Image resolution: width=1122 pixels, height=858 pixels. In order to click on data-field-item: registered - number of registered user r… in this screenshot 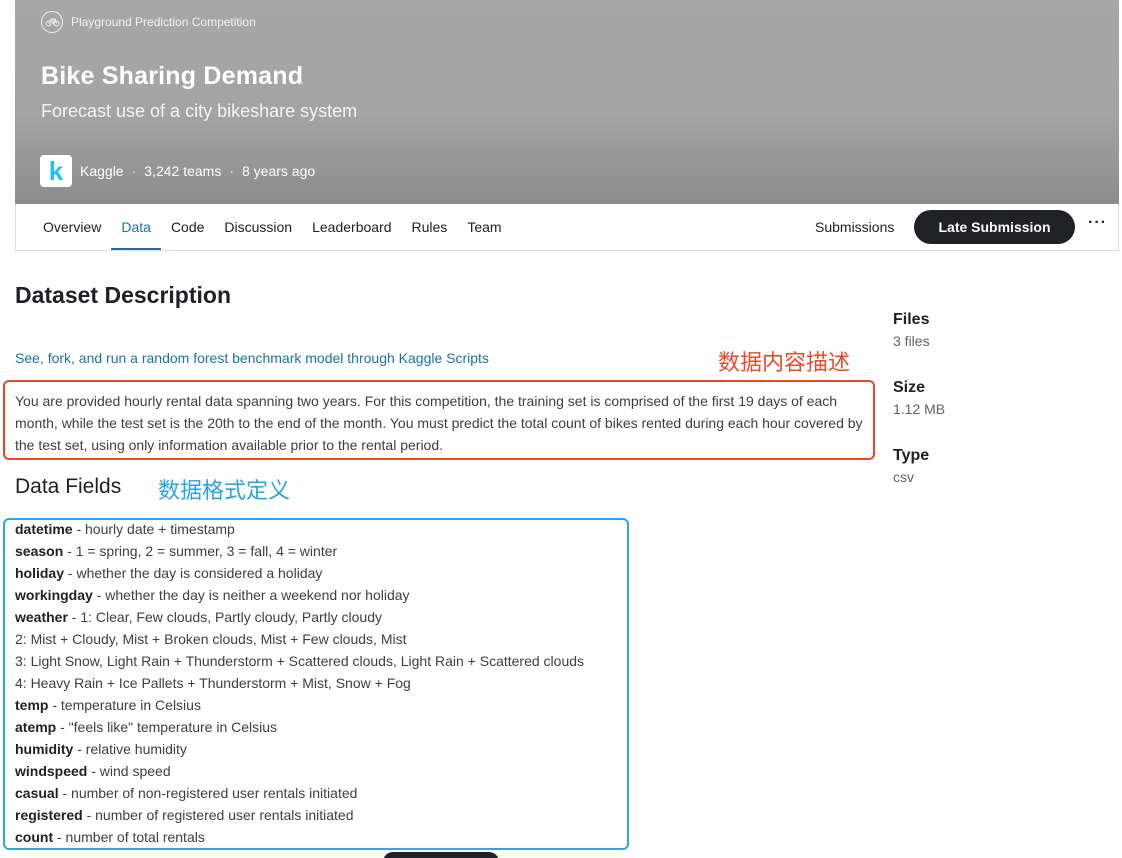, I will do `click(299, 815)`.